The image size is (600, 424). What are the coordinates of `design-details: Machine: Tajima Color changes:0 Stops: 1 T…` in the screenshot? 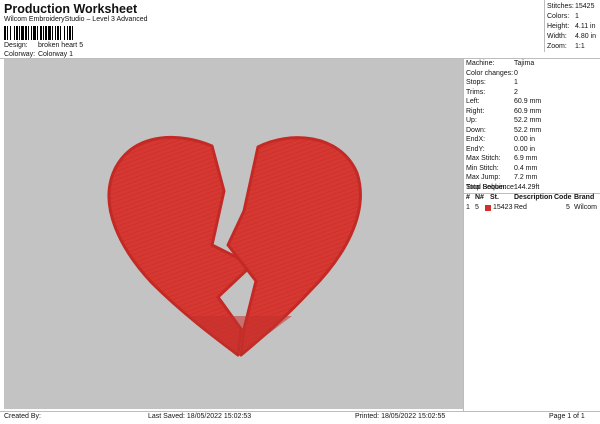 It's located at (503, 125).